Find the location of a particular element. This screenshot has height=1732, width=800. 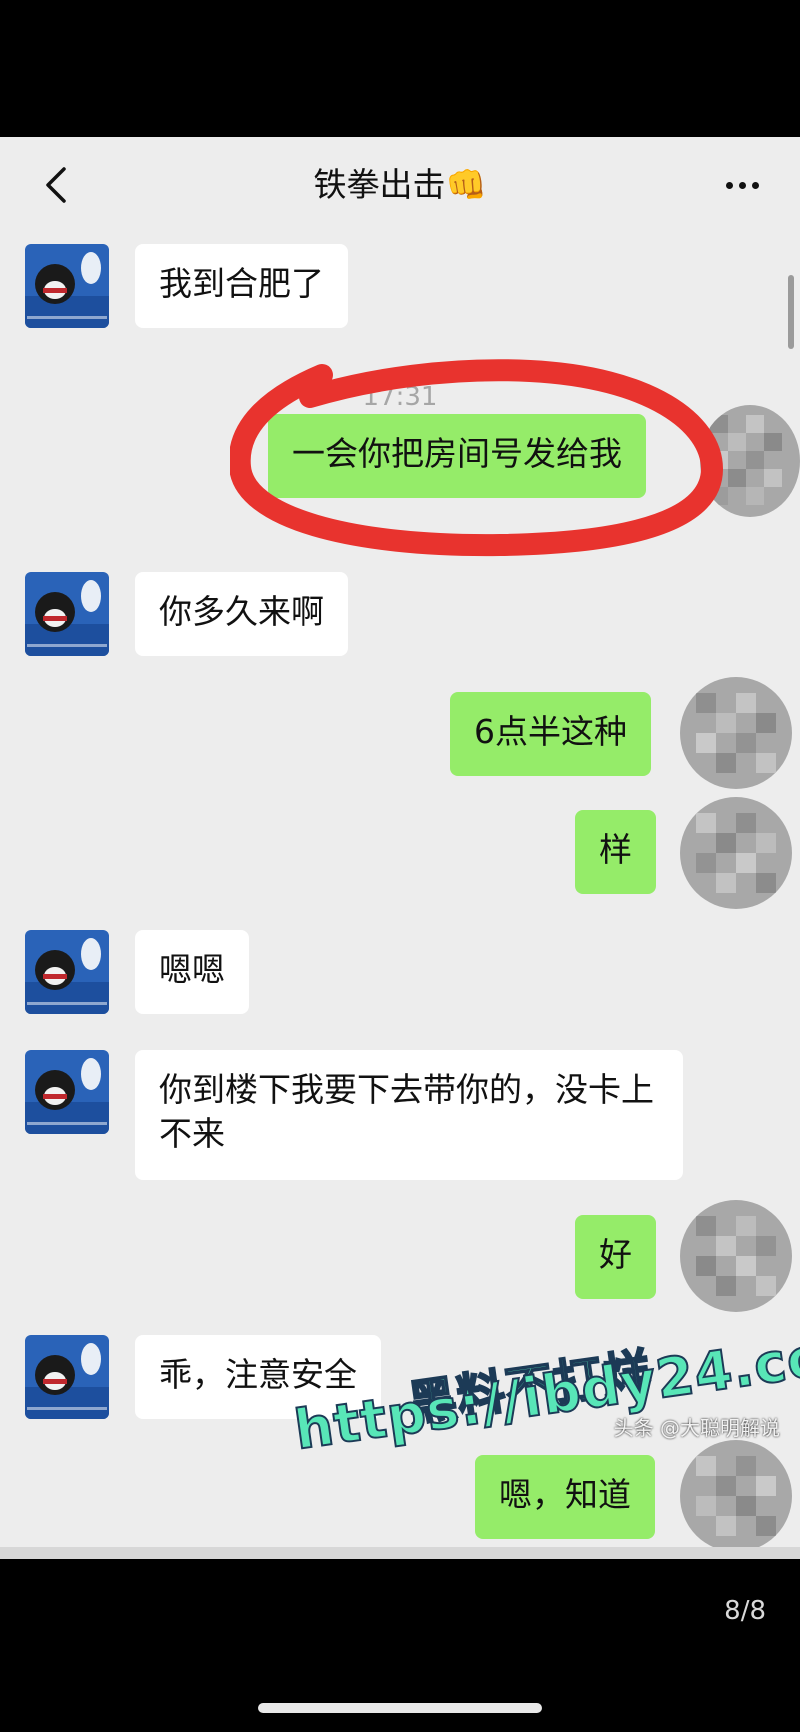

message-timestamp: 17:31 is located at coordinates (400, 397).